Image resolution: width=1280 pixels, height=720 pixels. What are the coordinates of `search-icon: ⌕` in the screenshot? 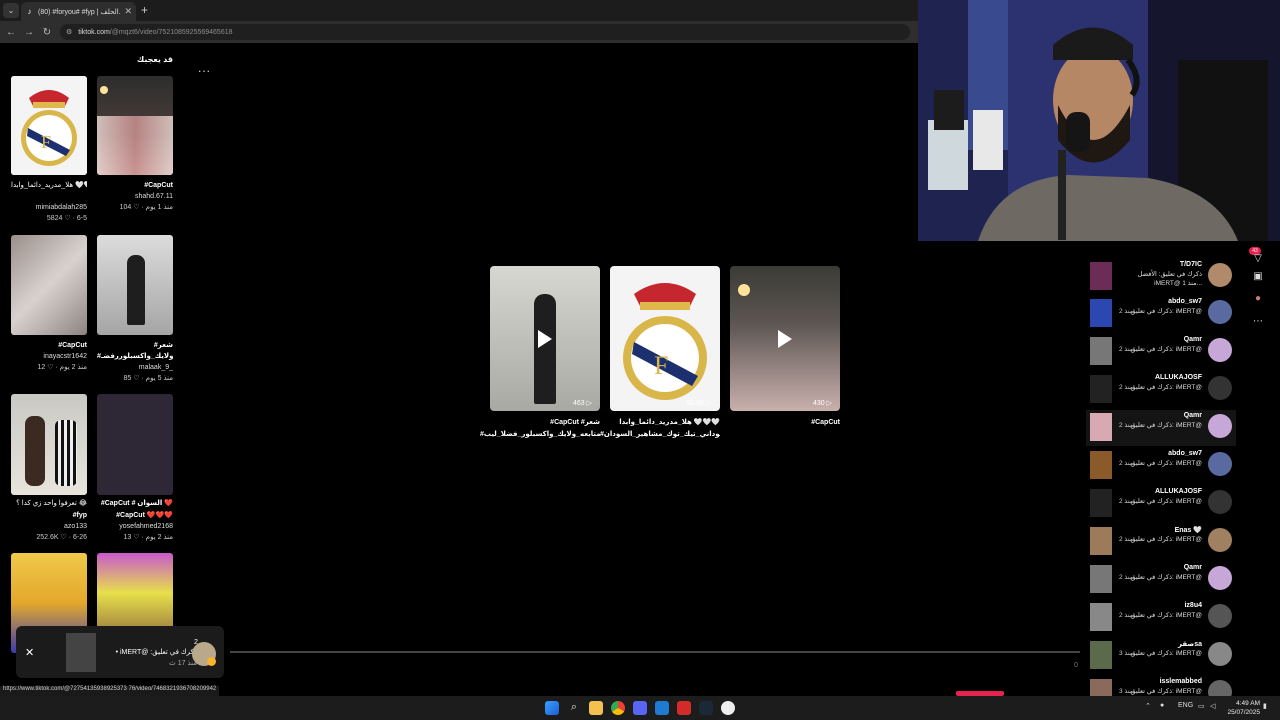 It's located at (574, 708).